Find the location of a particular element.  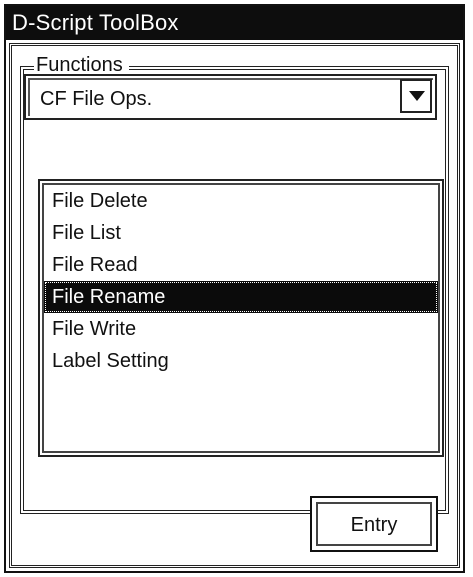

entry-button-label: Entry is located at coordinates (374, 524).